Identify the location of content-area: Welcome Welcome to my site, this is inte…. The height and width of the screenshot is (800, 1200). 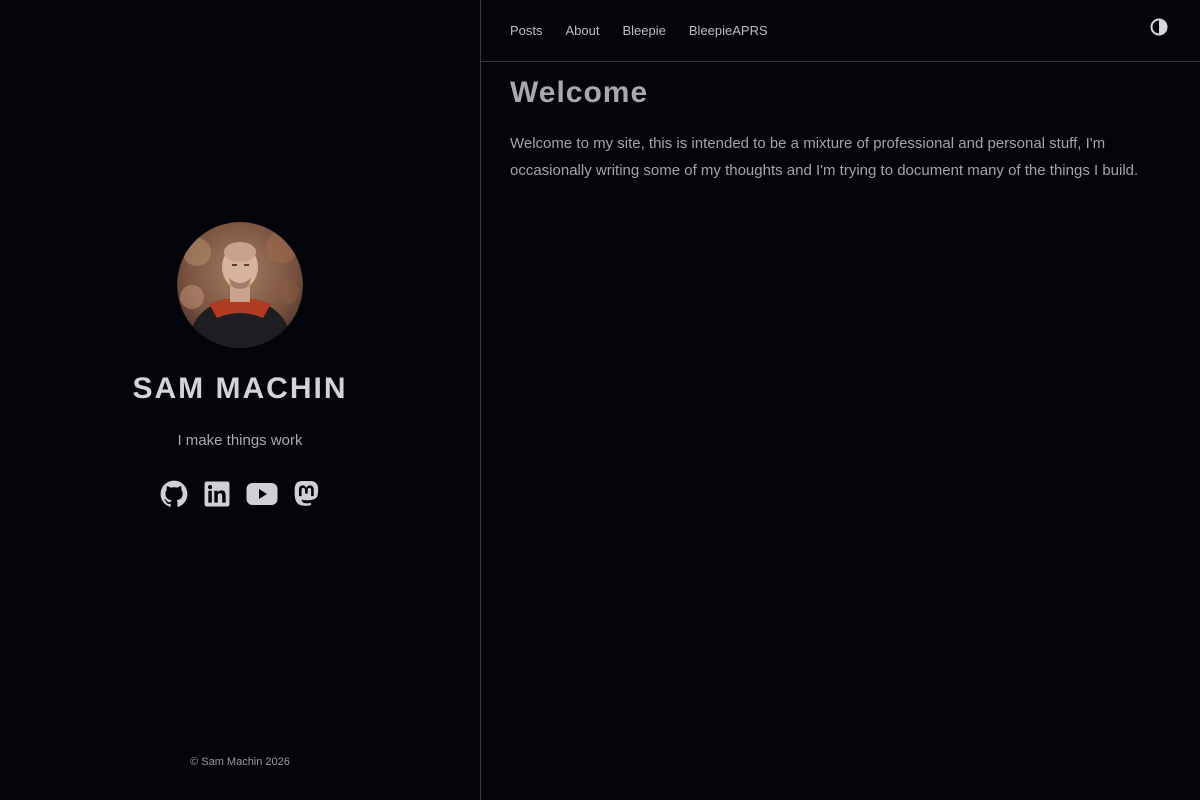
(840, 123).